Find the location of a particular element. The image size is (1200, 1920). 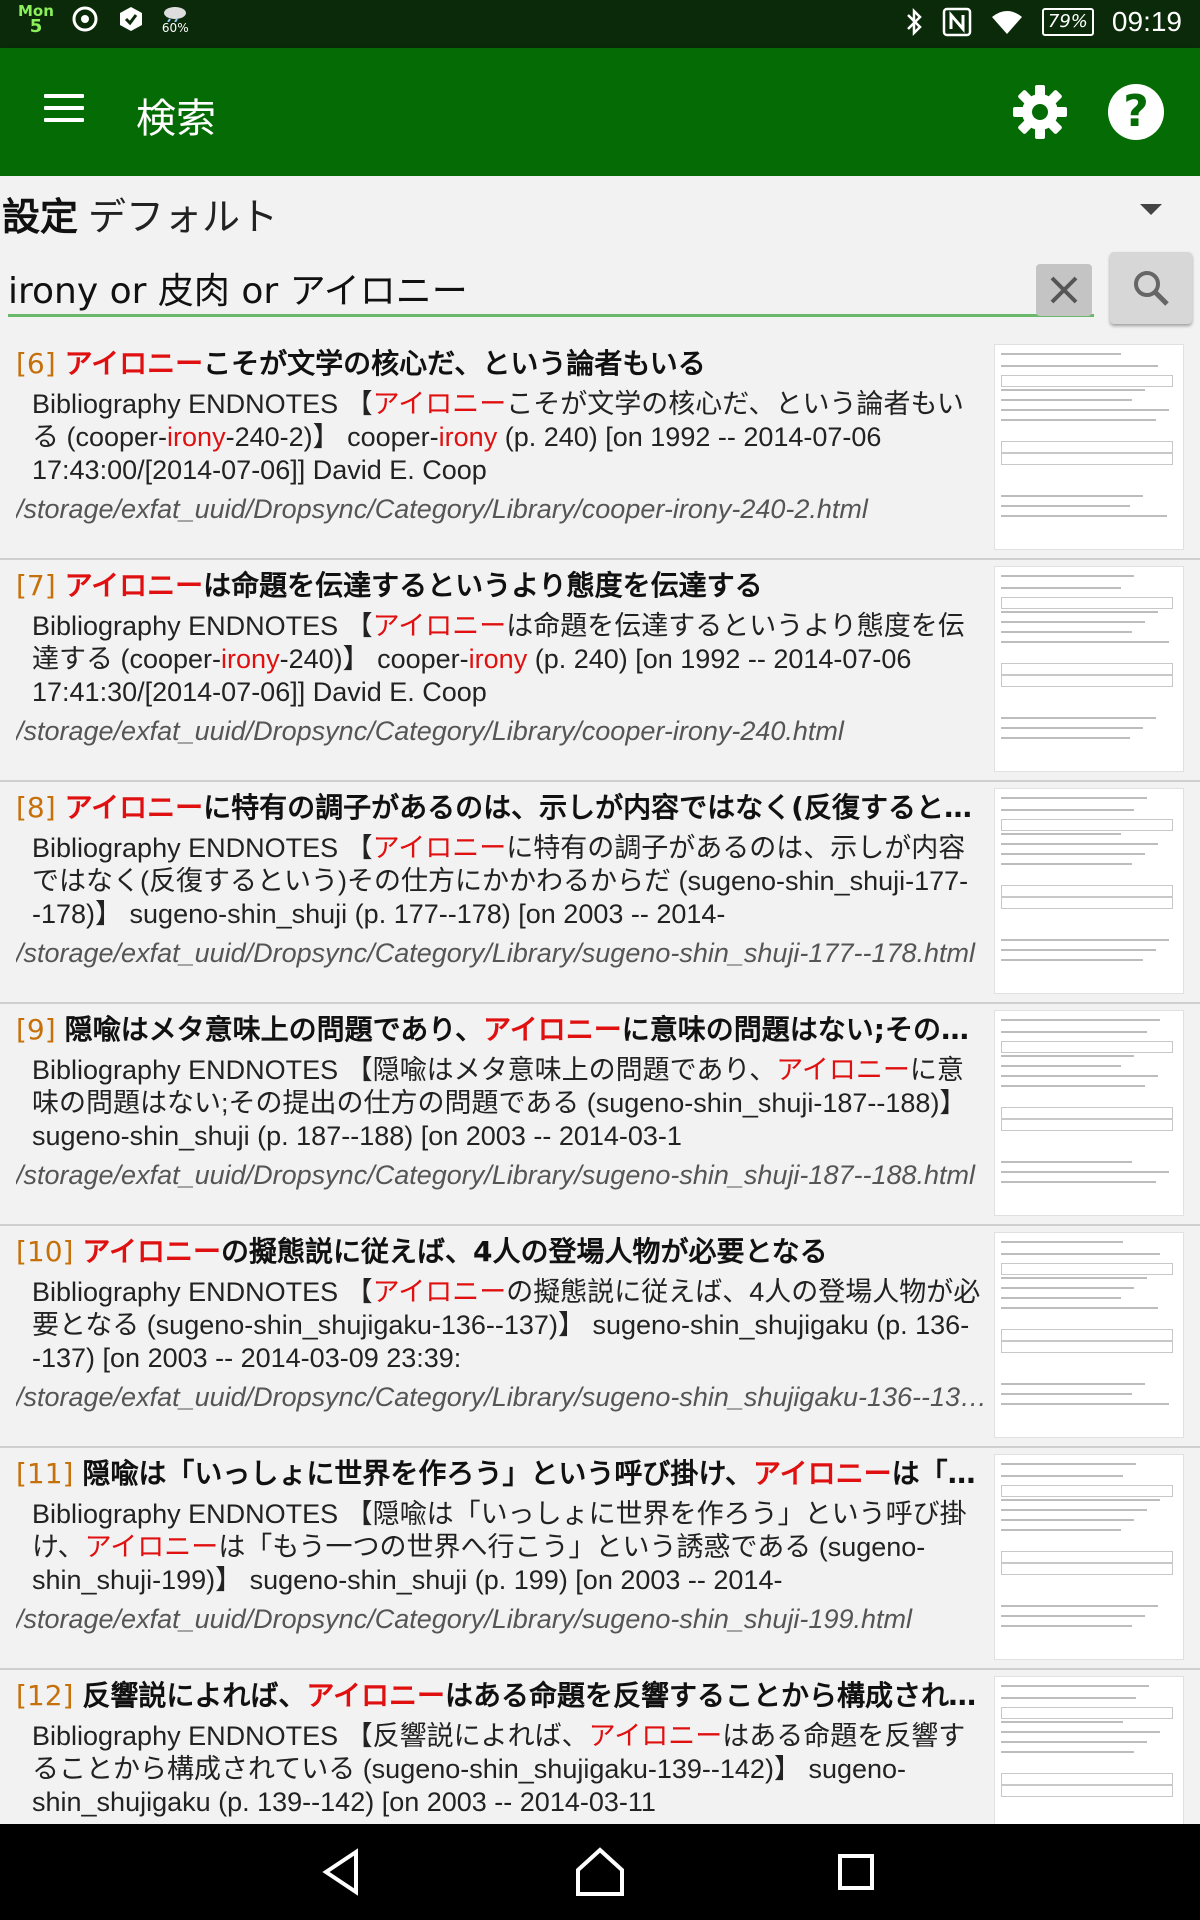

result-number: [8] is located at coordinates (40, 807).